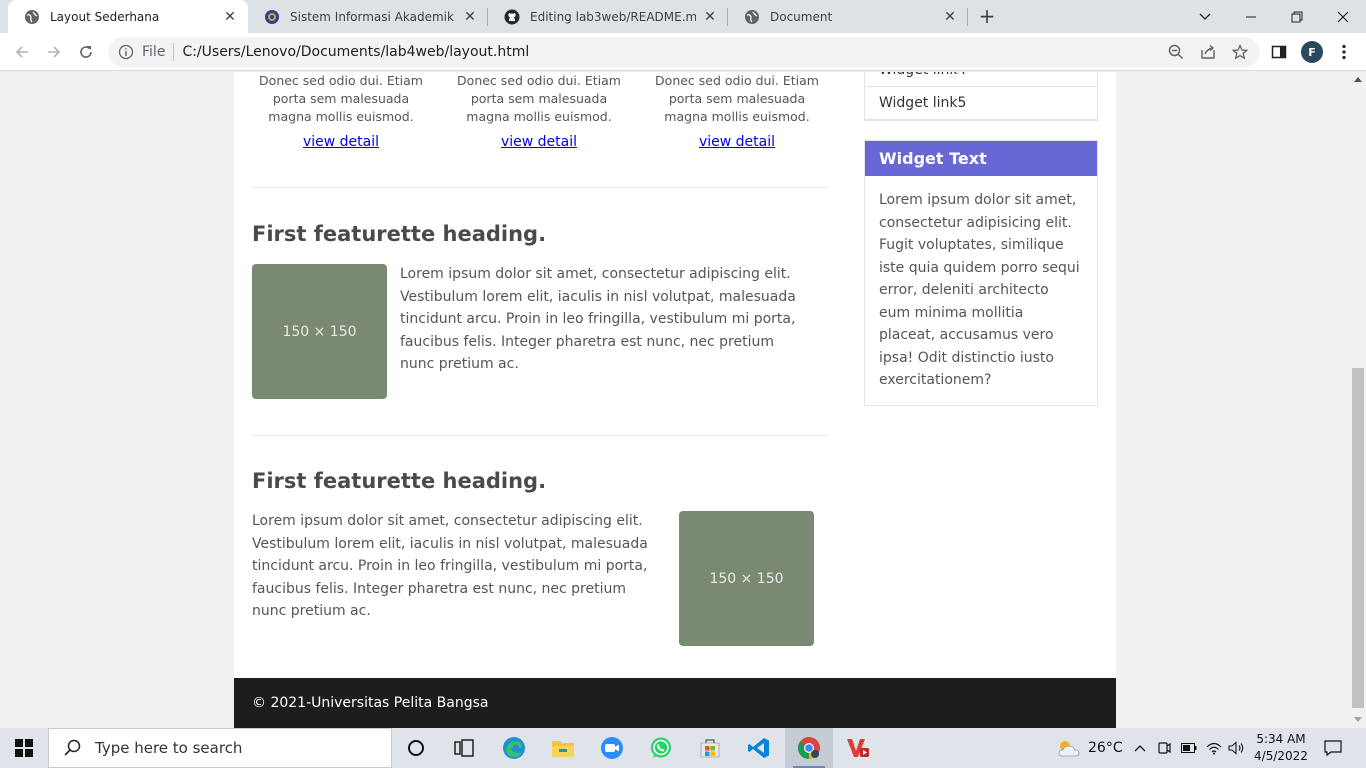 The height and width of the screenshot is (768, 1366). What do you see at coordinates (858, 748) in the screenshot?
I see `vegas-app-icon` at bounding box center [858, 748].